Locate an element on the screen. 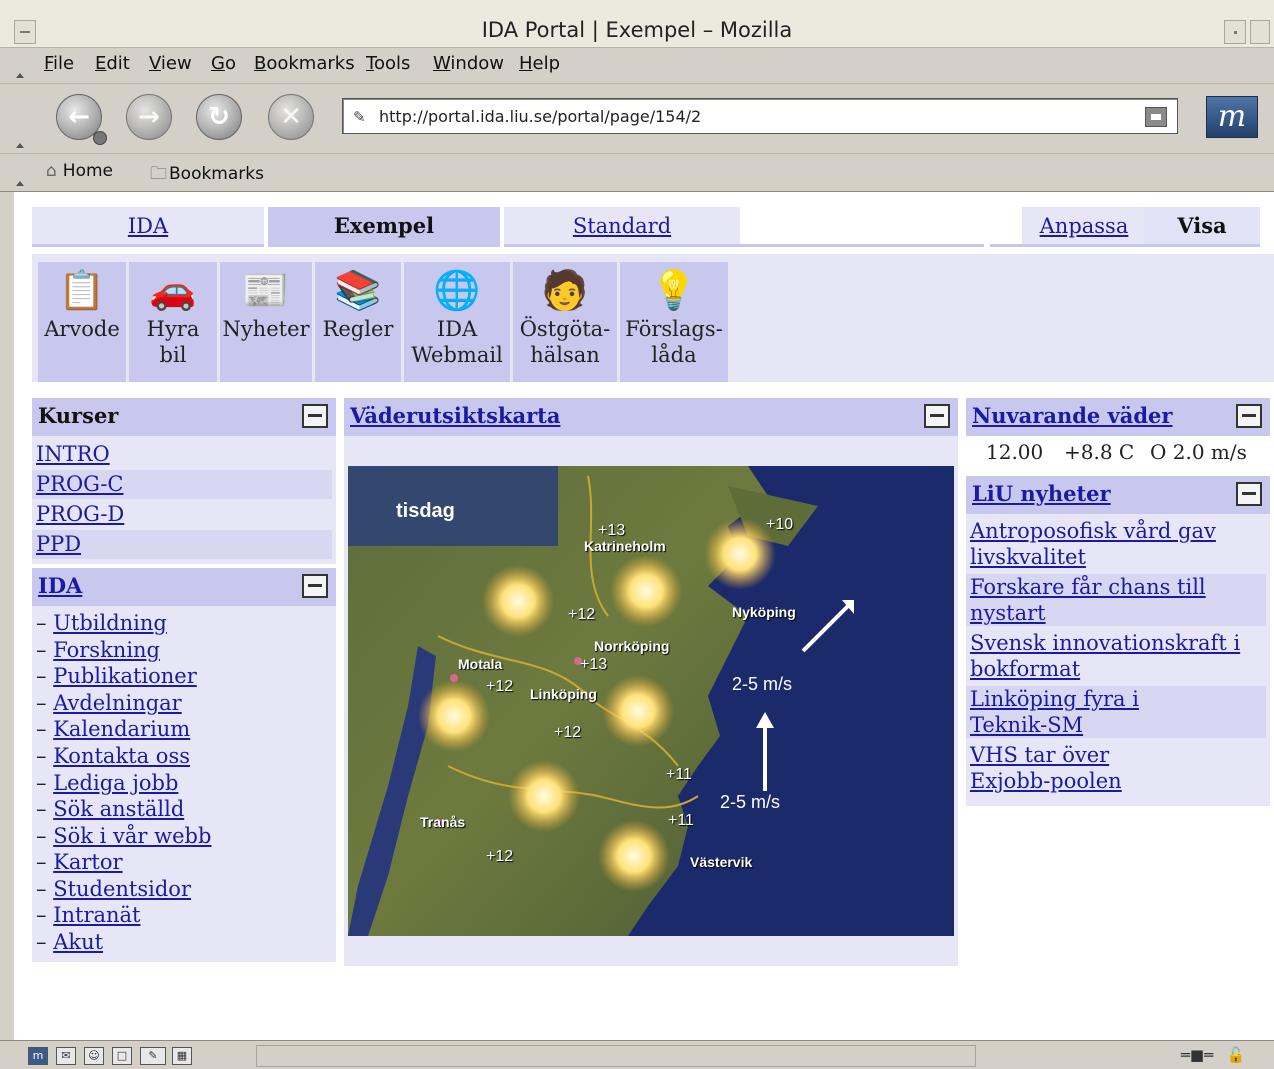 Image resolution: width=1274 pixels, height=1069 pixels. weather-map-panel-title: Väderutsiktskarta is located at coordinates (455, 415).